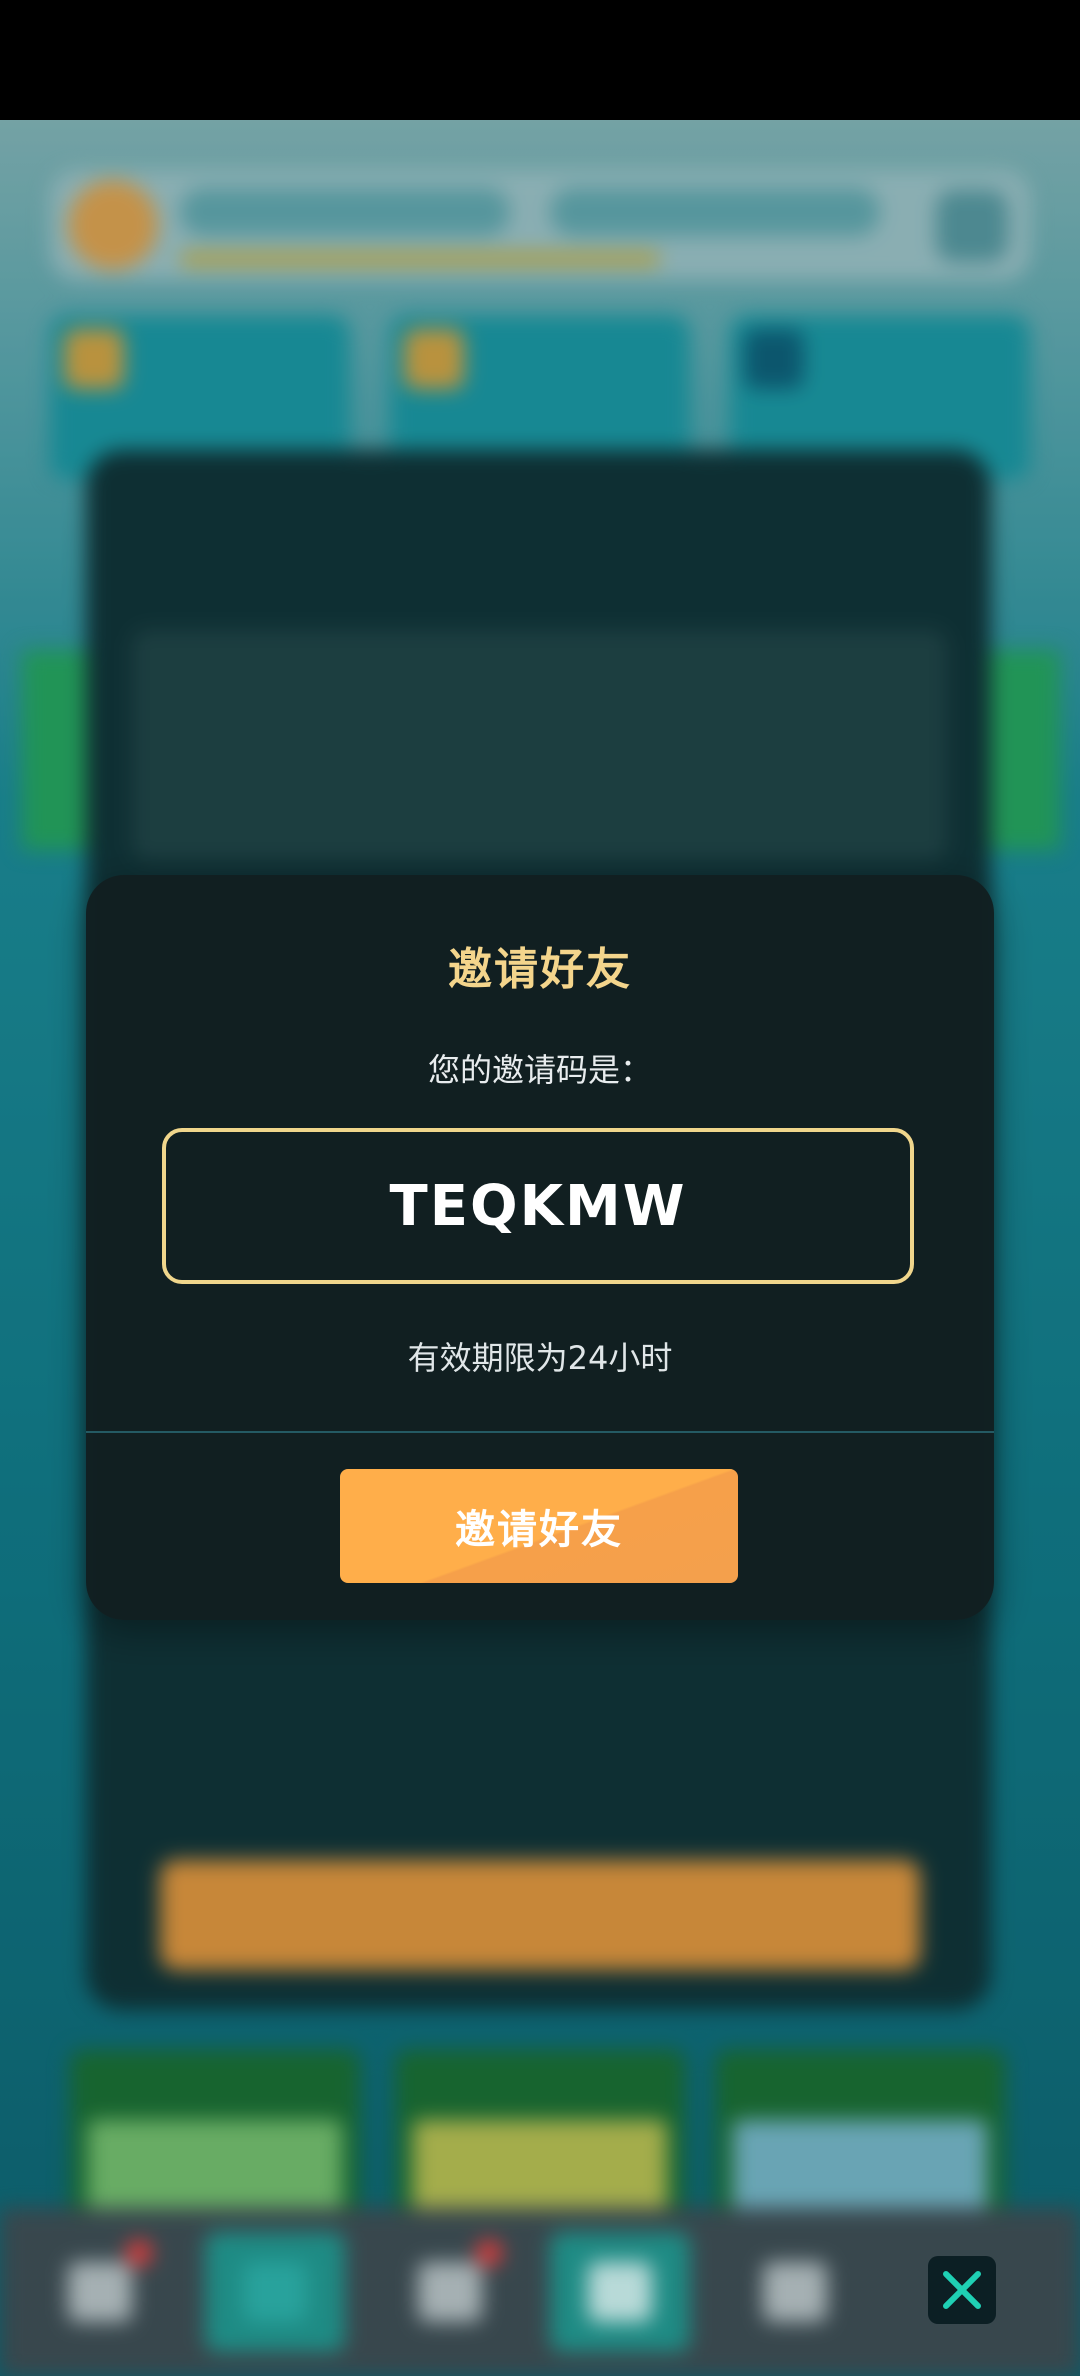 The height and width of the screenshot is (2376, 1080). Describe the element at coordinates (539, 1526) in the screenshot. I see `invite-friends-button: 邀请好友` at that location.